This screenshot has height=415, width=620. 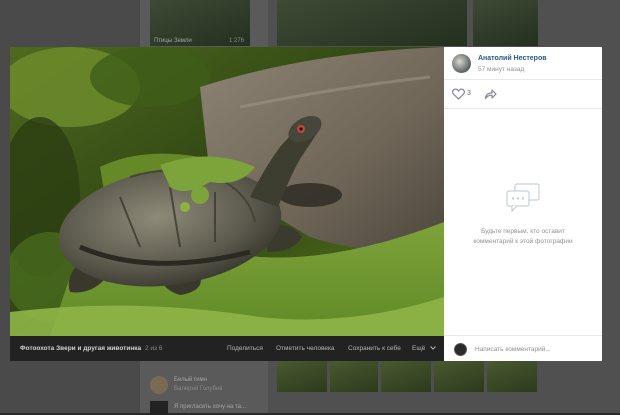 What do you see at coordinates (80, 348) in the screenshot?
I see `album-title-link: Фотоохота Звери и другая животинка` at bounding box center [80, 348].